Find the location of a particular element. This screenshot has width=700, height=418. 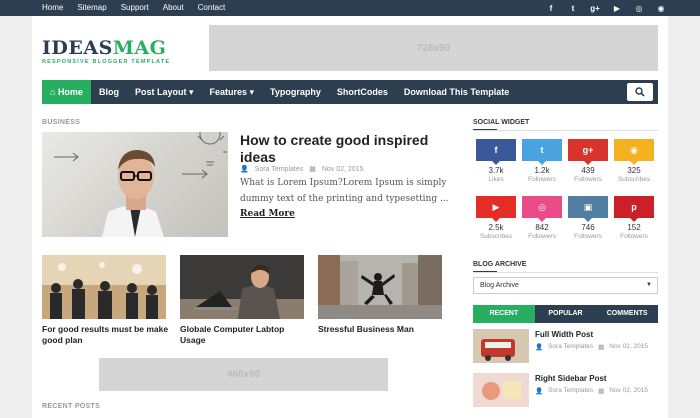

section-label-business: BUSINESS is located at coordinates (61, 122).